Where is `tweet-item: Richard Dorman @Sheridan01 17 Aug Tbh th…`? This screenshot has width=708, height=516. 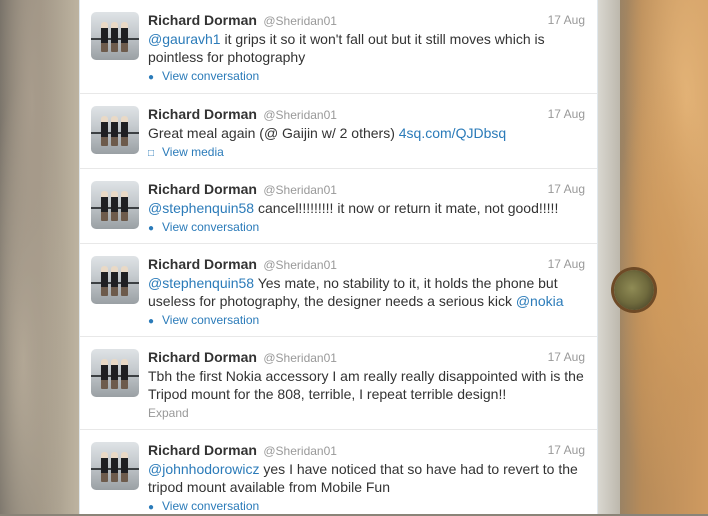
tweet-item: Richard Dorman @Sheridan01 17 Aug Tbh th… is located at coordinates (338, 383).